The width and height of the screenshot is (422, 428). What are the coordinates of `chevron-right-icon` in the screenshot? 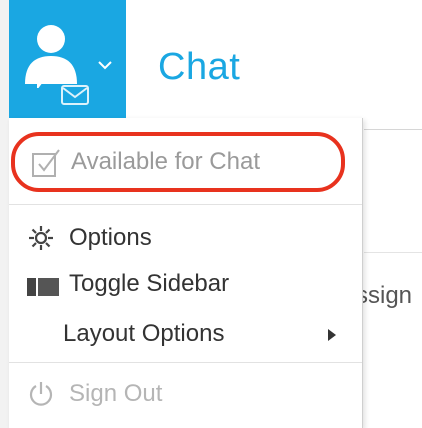 It's located at (332, 335).